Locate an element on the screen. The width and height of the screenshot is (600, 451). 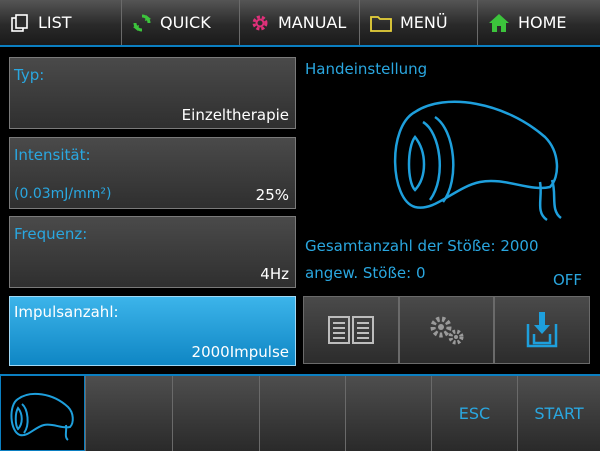
esc-label: ESC is located at coordinates (474, 413).